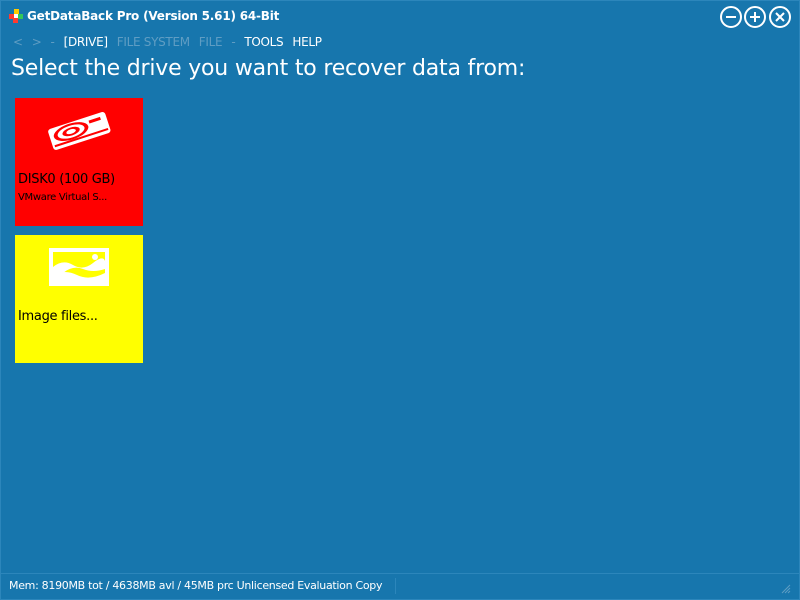  I want to click on drive-label: DISK0 (100 GB), so click(66, 179).